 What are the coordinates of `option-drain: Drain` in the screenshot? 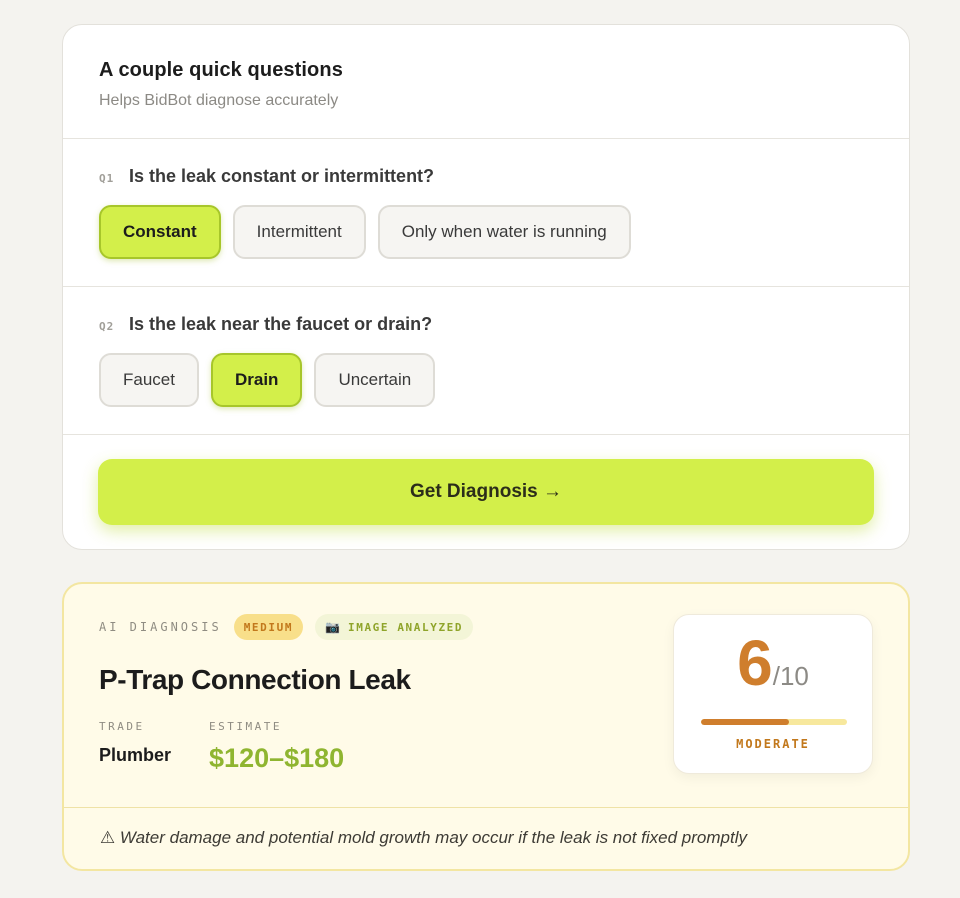 It's located at (256, 380).